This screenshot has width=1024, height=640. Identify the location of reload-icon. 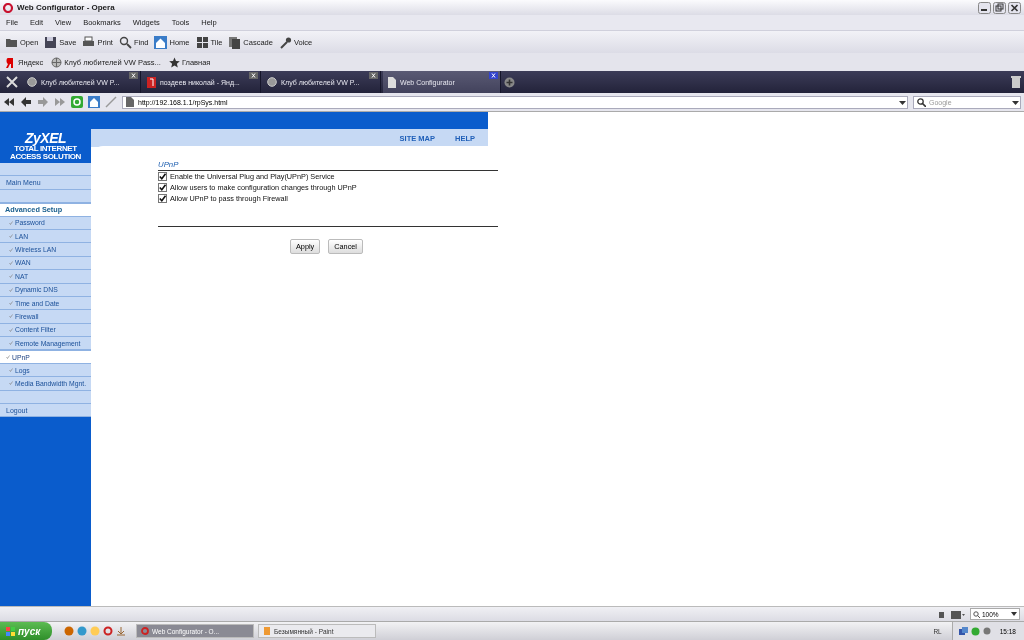
(77, 102).